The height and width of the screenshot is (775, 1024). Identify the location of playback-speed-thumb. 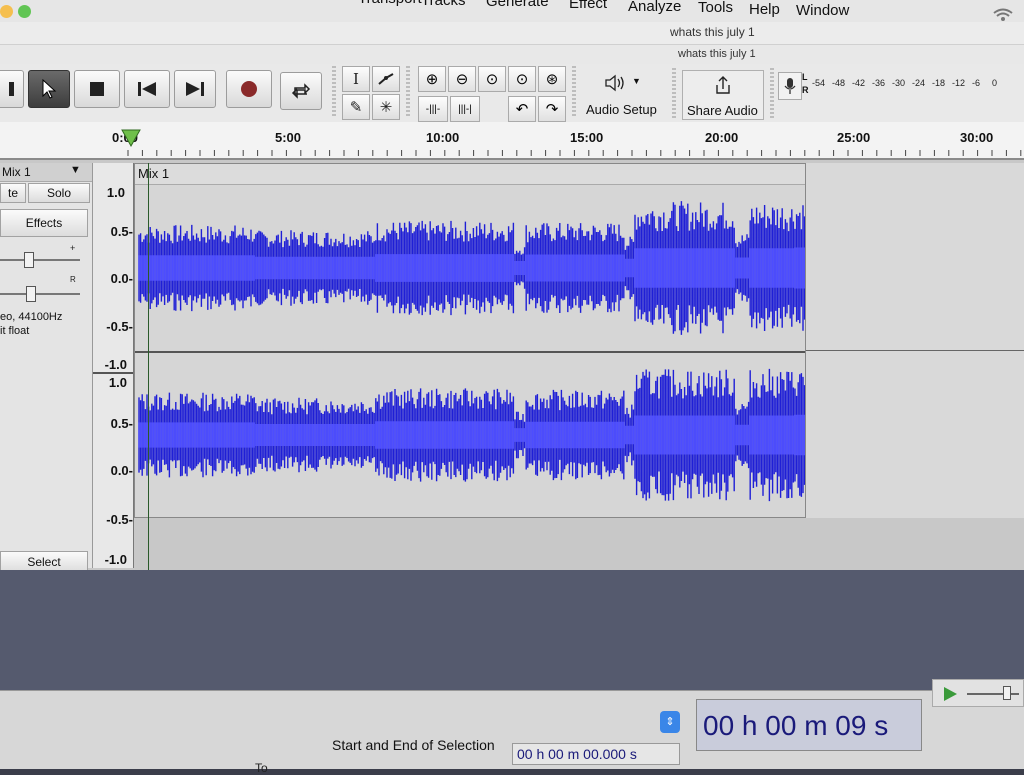
(1007, 693).